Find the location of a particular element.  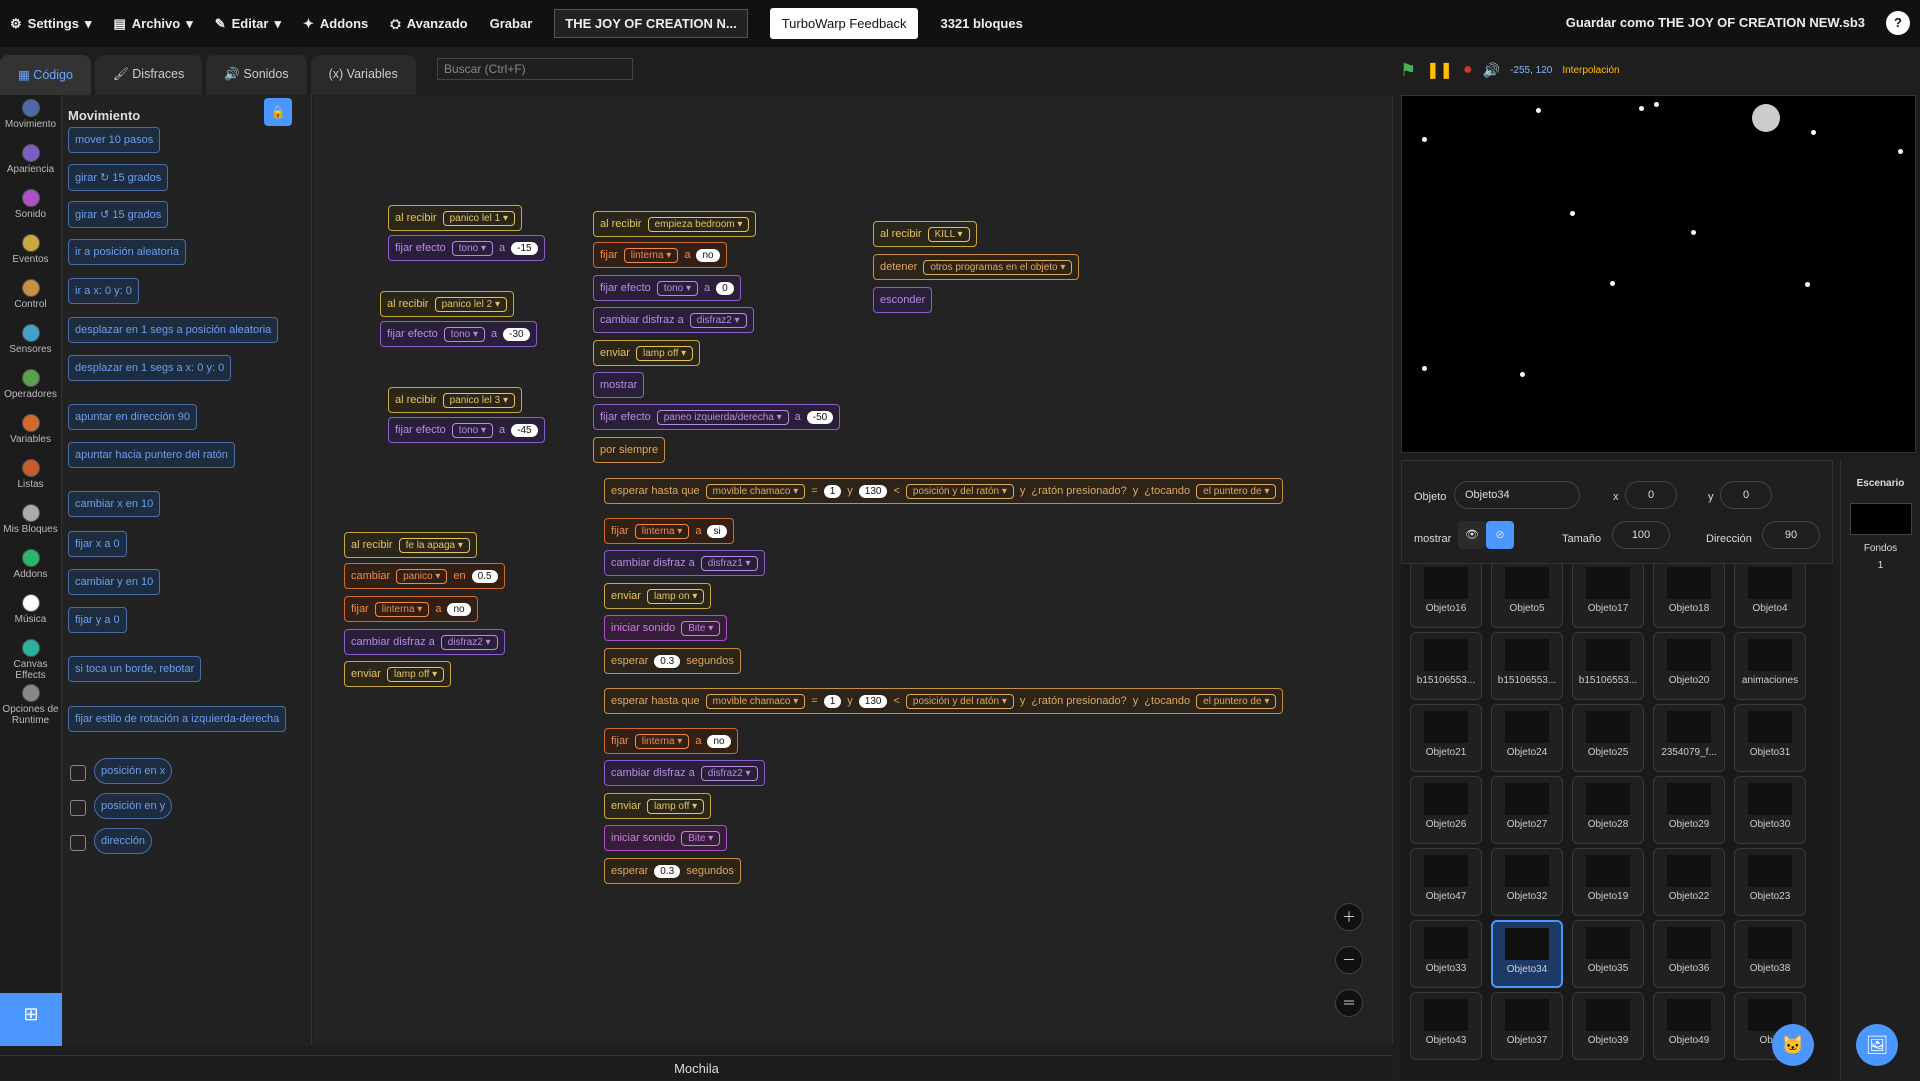

category-2: Sonido is located at coordinates (30, 207).